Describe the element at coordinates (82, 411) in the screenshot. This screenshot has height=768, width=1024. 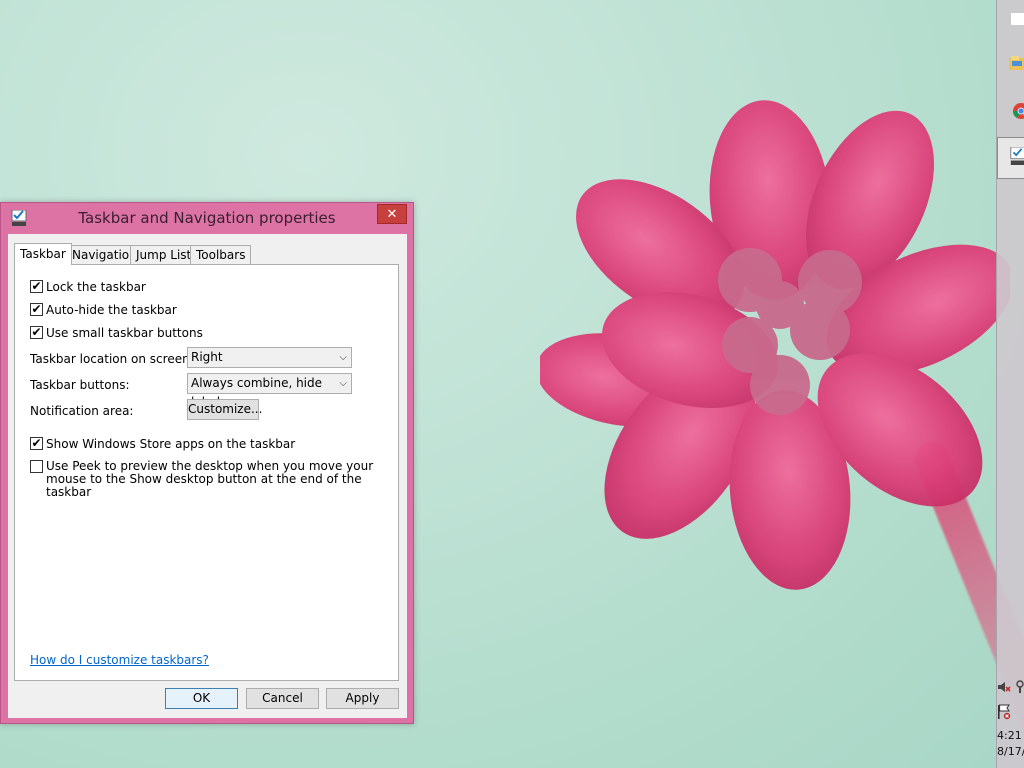
I see `notification-area-label: Notification area:` at that location.